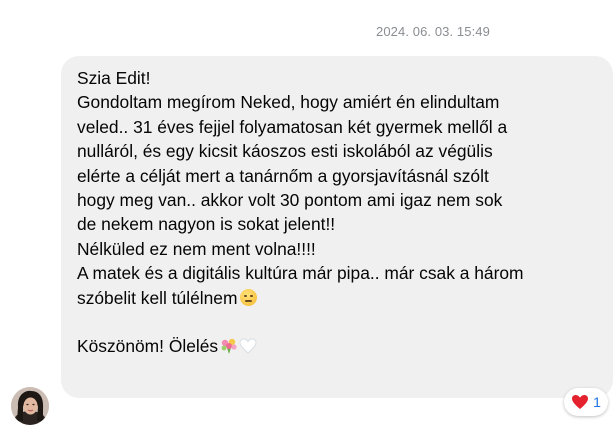  Describe the element at coordinates (248, 346) in the screenshot. I see `white-heart-icon` at that location.